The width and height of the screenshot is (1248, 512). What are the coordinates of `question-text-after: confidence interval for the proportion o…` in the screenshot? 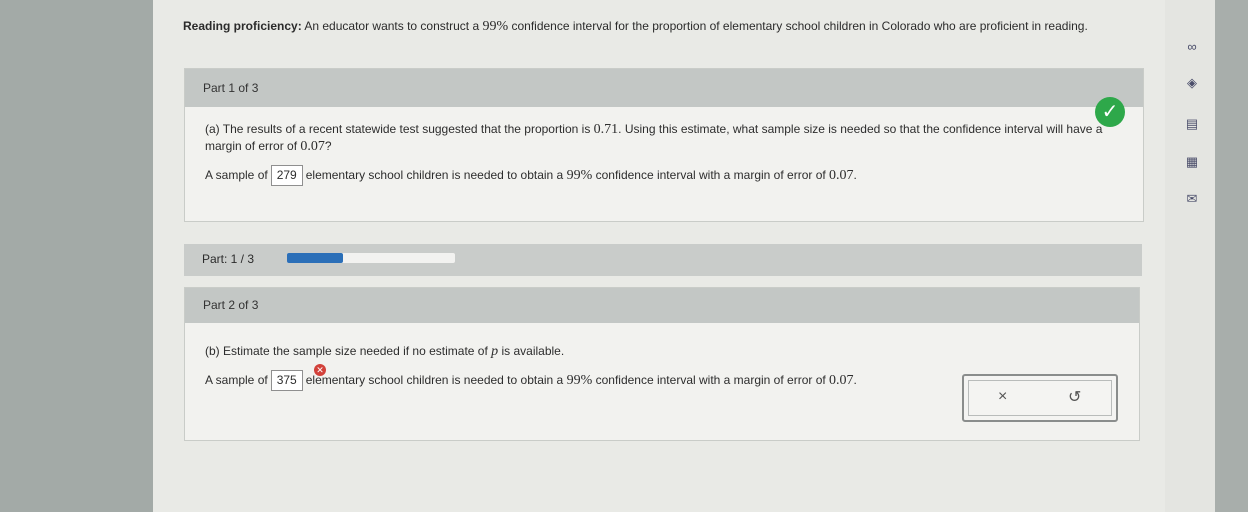 It's located at (798, 26).